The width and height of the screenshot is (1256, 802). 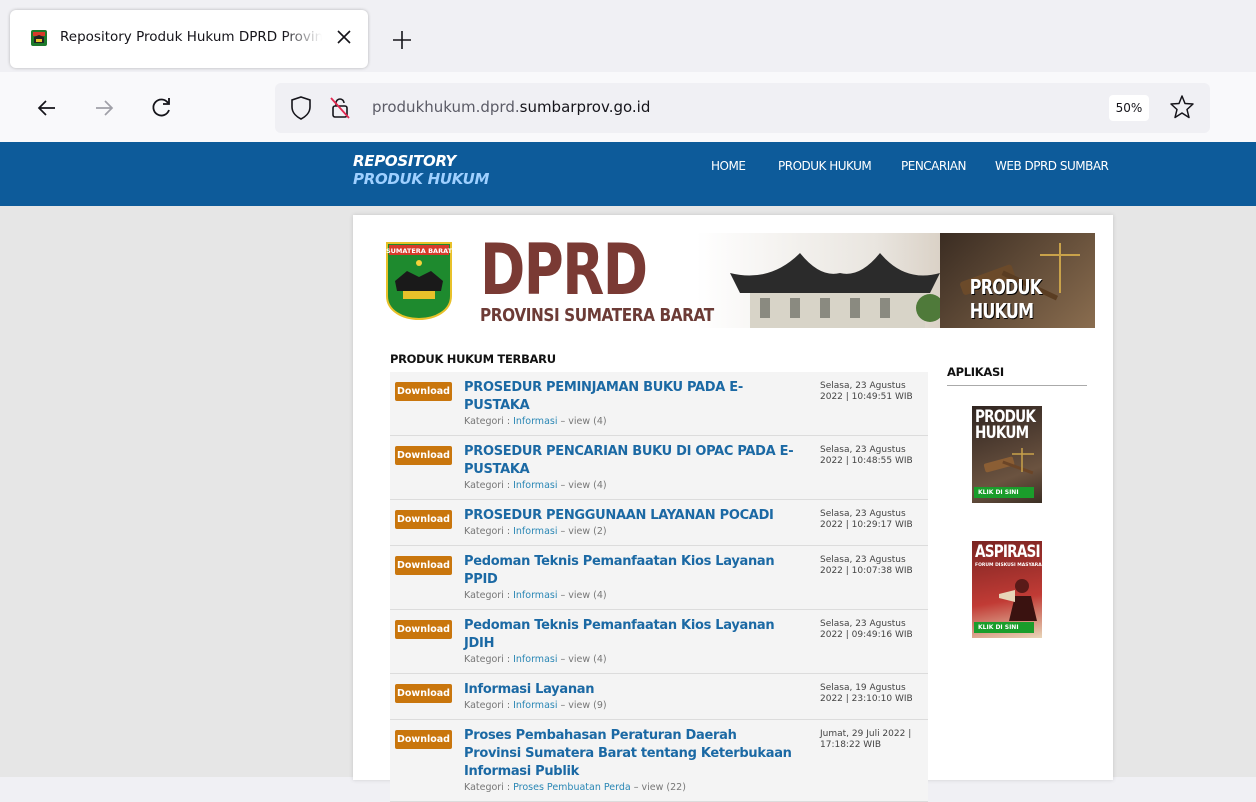 What do you see at coordinates (1005, 299) in the screenshot?
I see `produk-hukum-label: PRODUK HUKUM` at bounding box center [1005, 299].